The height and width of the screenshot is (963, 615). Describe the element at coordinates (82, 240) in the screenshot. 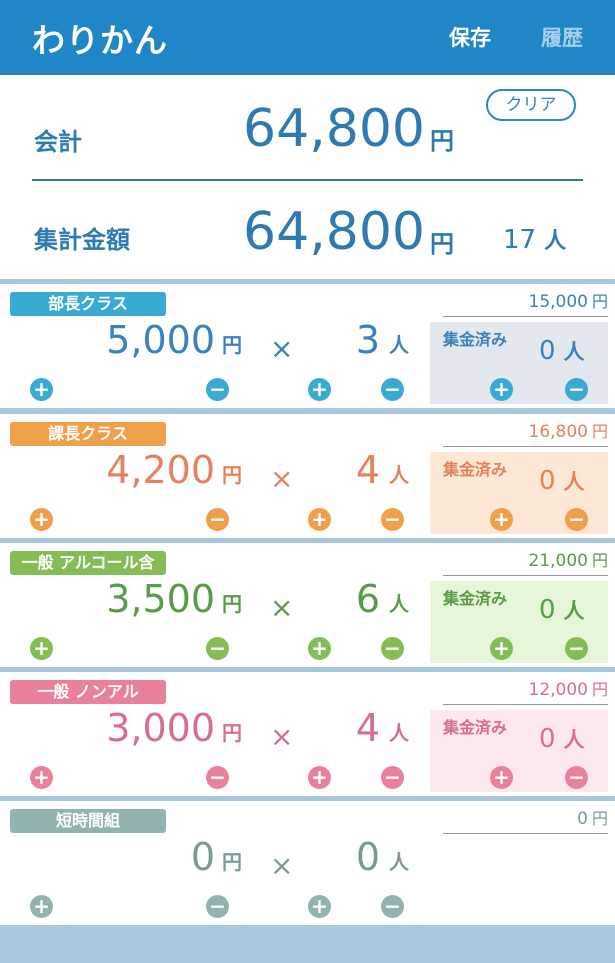

I see `collected-total-label: 集計金額` at that location.